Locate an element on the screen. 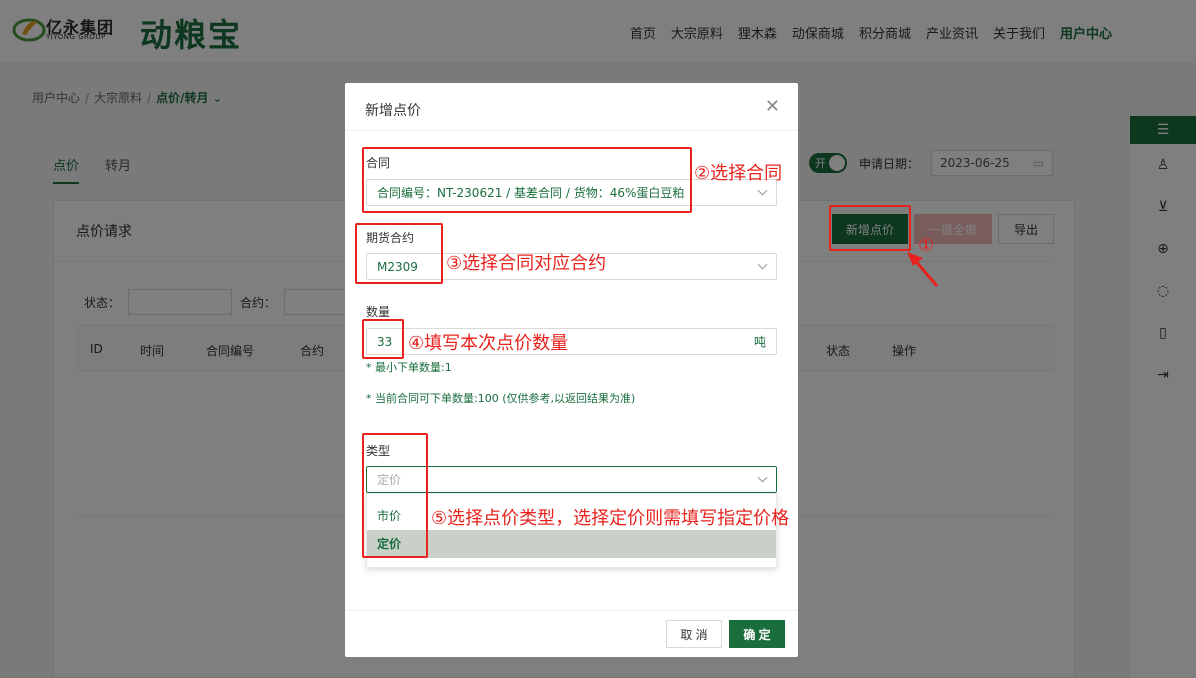  highlight-futures is located at coordinates (399, 253).